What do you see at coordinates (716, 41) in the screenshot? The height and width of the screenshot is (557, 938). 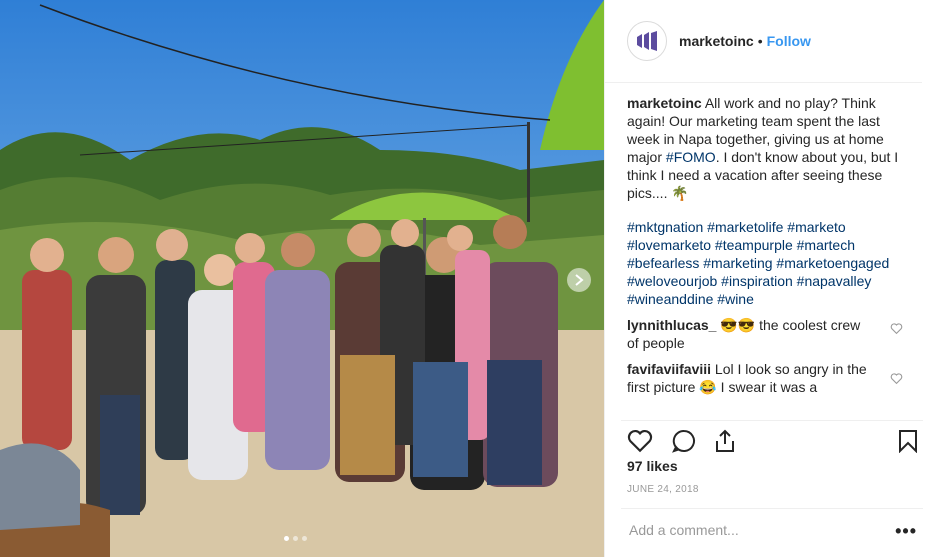 I see `header-username: marketoinc` at bounding box center [716, 41].